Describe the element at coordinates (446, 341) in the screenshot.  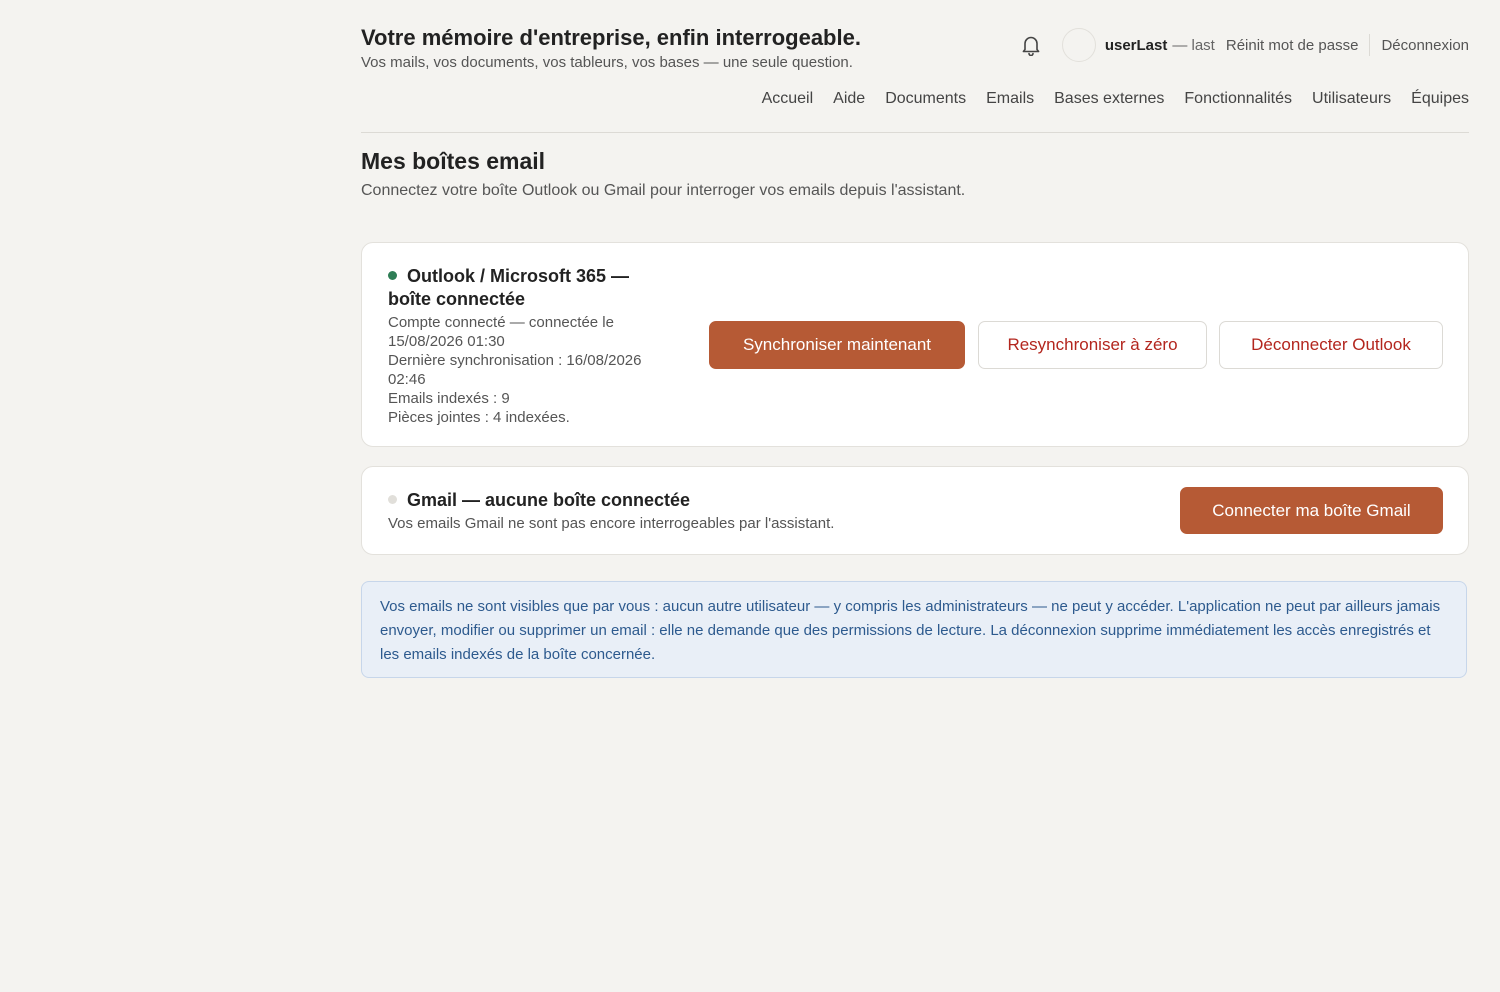
I see `outlook-connected-date: 15/08/2026 01:30` at that location.